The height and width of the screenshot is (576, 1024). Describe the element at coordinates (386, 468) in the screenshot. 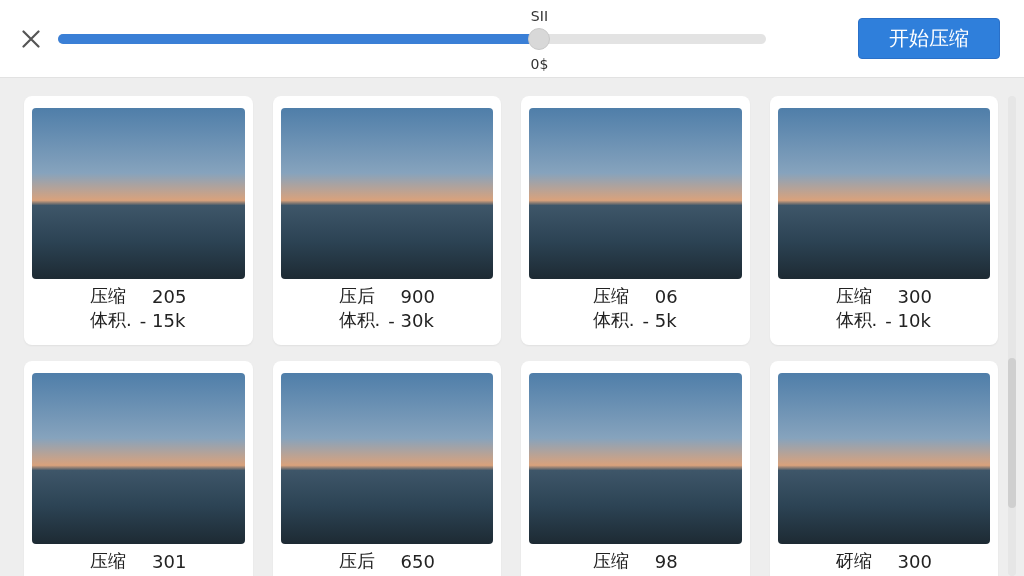

I see `image-card: 压后 650` at that location.